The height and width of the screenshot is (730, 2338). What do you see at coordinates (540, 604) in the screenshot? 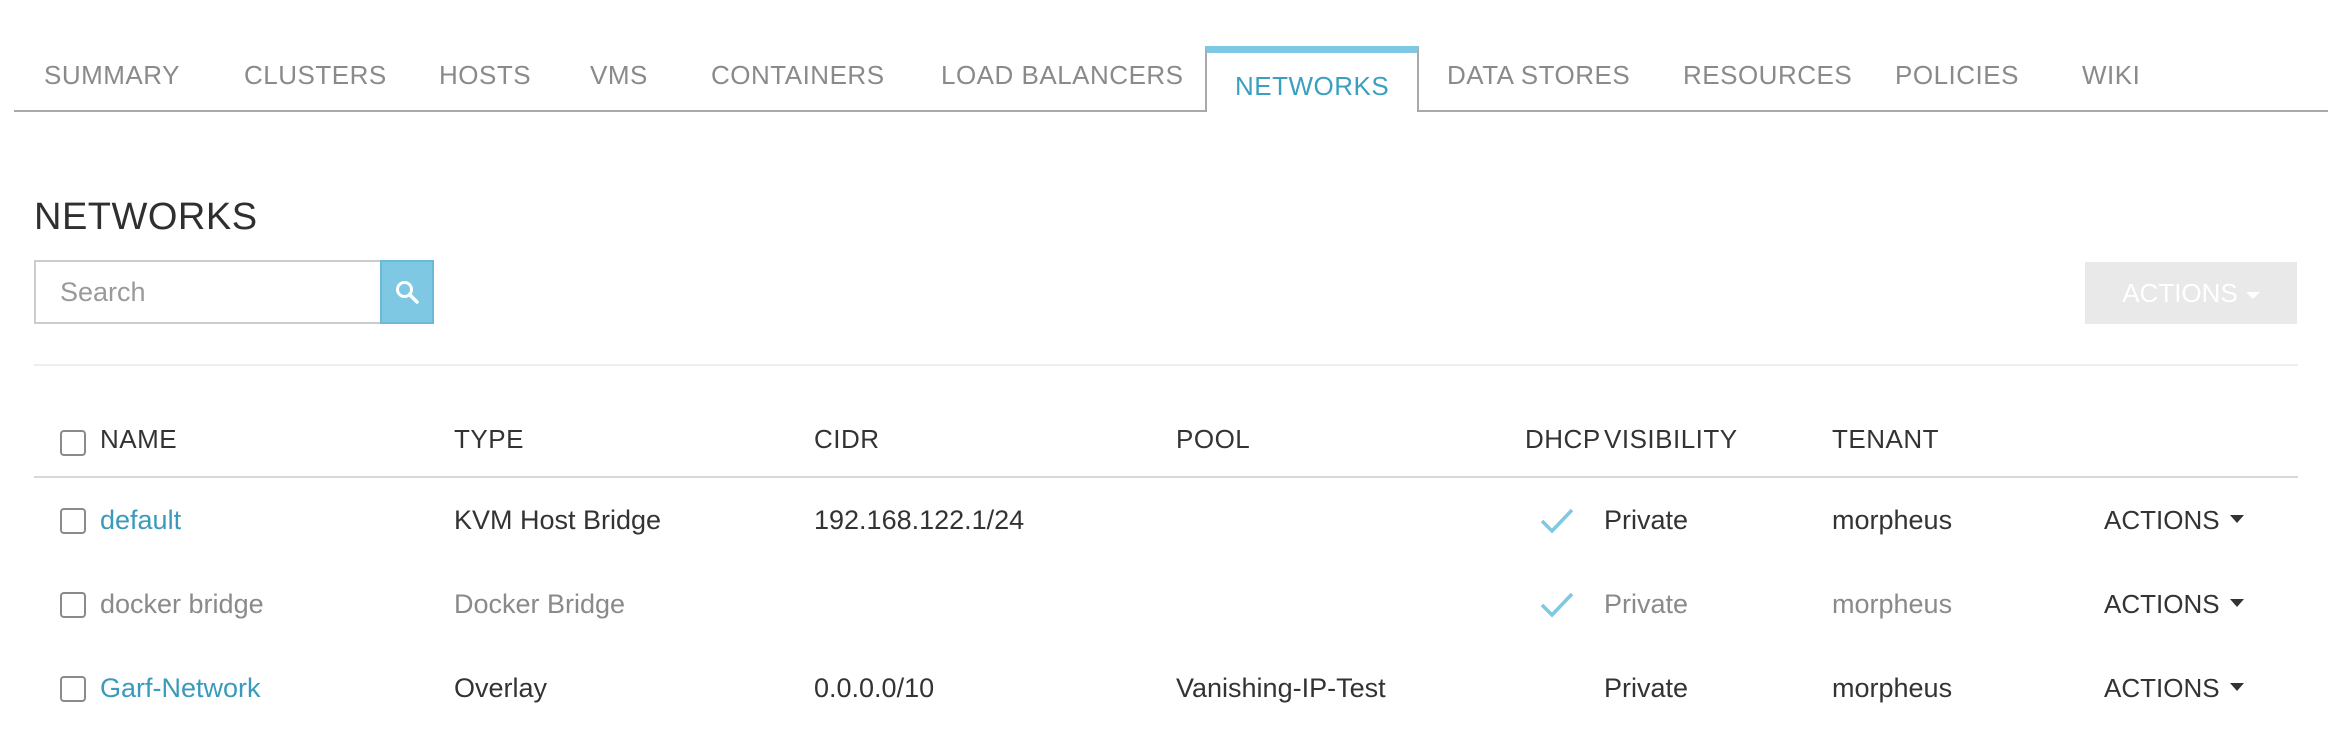
I see `network-type: Docker Bridge` at bounding box center [540, 604].